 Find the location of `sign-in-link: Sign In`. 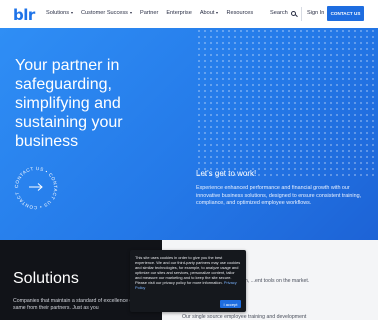

sign-in-link: Sign In is located at coordinates (315, 13).